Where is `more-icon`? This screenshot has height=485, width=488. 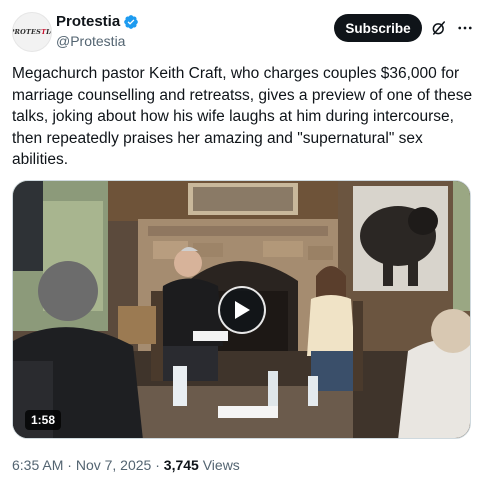
more-icon is located at coordinates (465, 28).